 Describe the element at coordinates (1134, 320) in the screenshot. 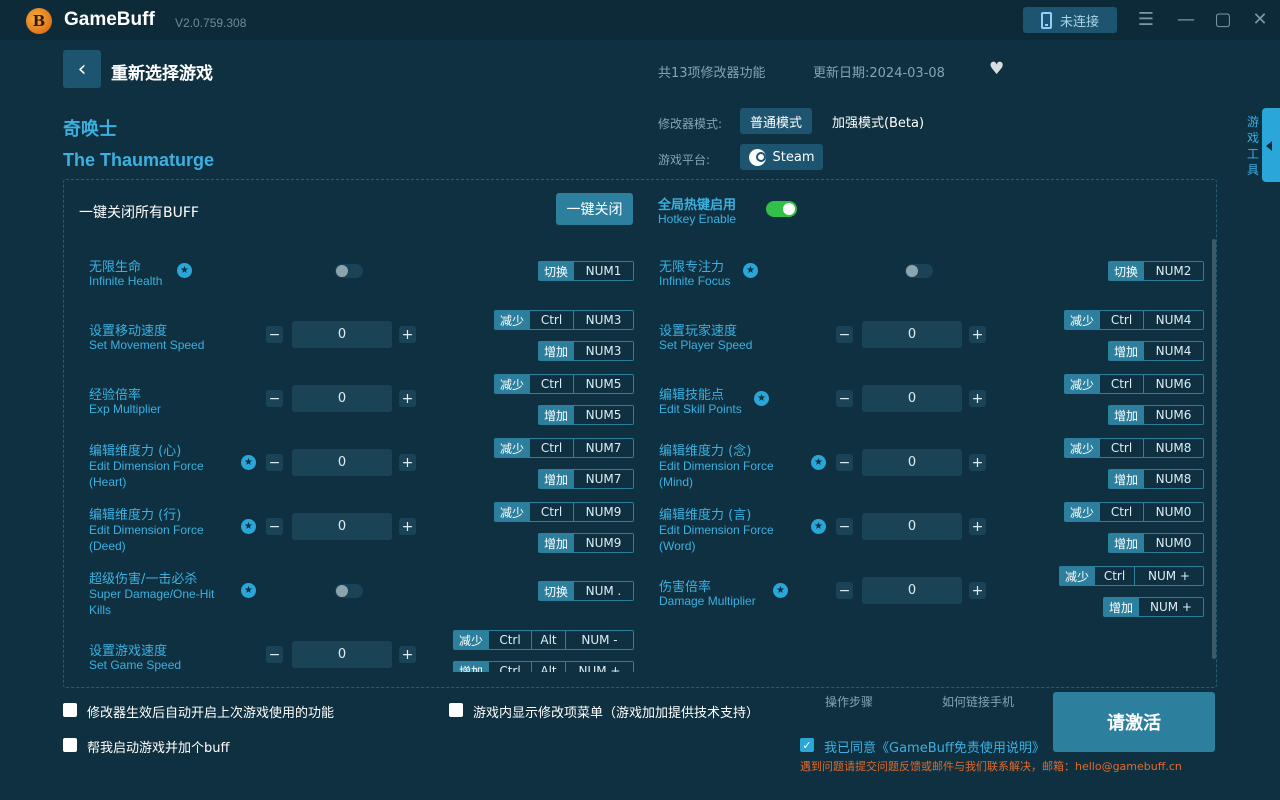

I see `hotkey-decrease: 减少 Ctrl NUM4` at that location.